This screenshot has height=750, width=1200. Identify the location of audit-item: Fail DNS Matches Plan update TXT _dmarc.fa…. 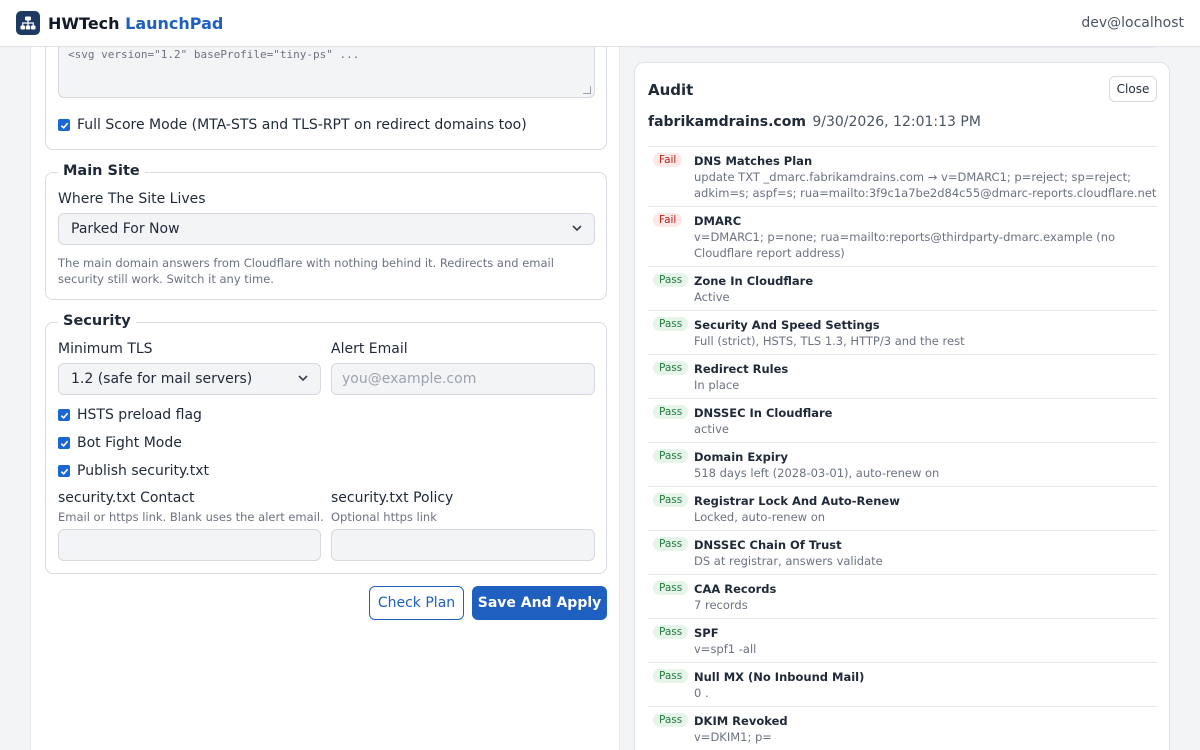
(902, 177).